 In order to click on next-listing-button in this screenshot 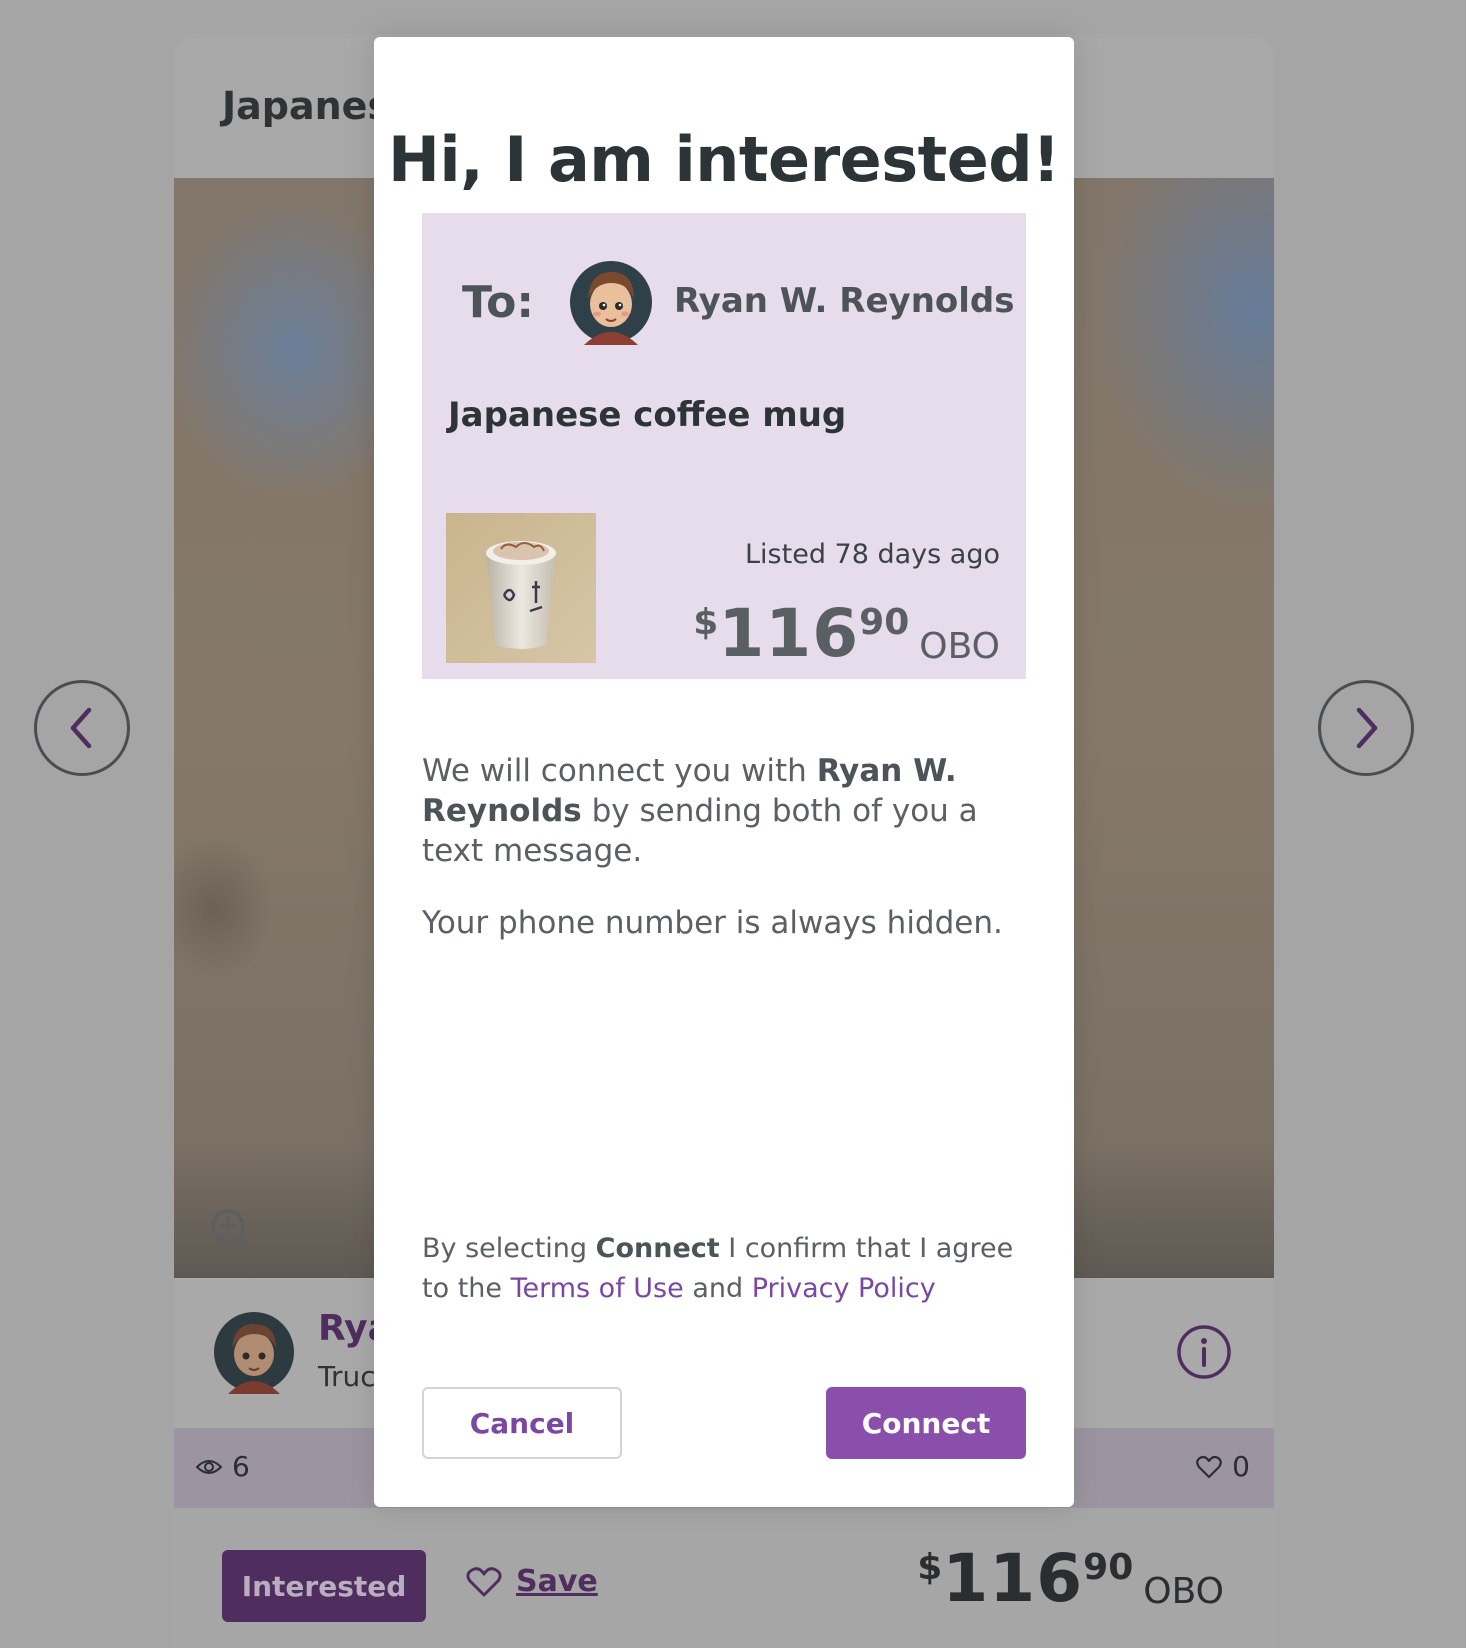, I will do `click(1366, 728)`.